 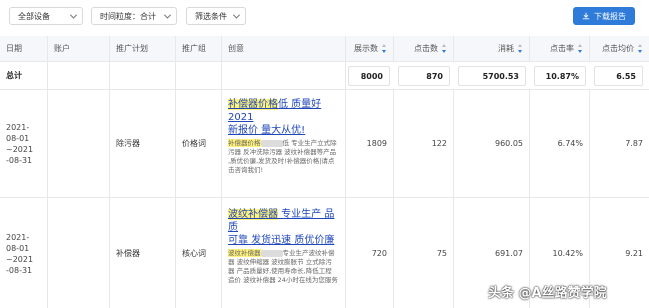 I want to click on download-icon, so click(x=586, y=16).